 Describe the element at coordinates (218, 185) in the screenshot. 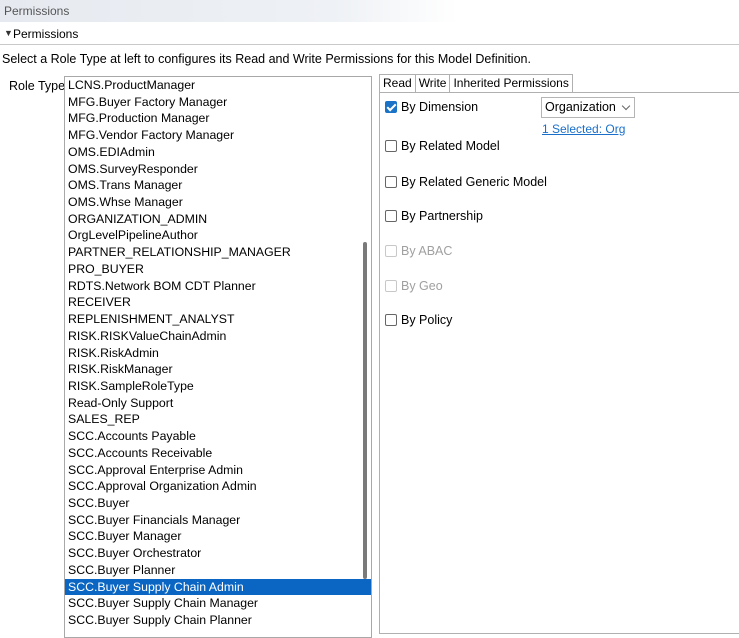

I see `role-list-item: OMS.Trans Manager` at that location.